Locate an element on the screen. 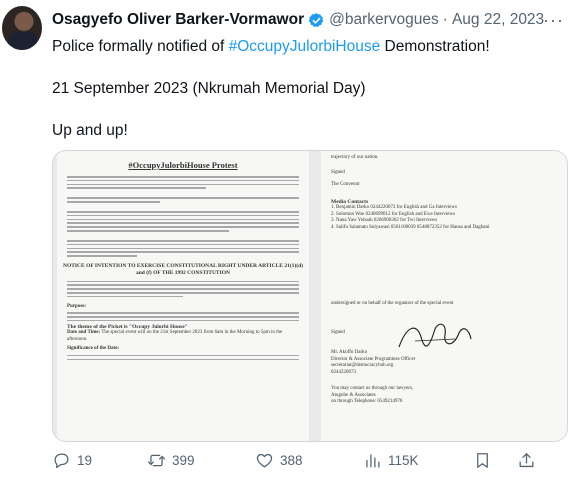 The width and height of the screenshot is (582, 479). purpose-label: Purpose: is located at coordinates (77, 306).